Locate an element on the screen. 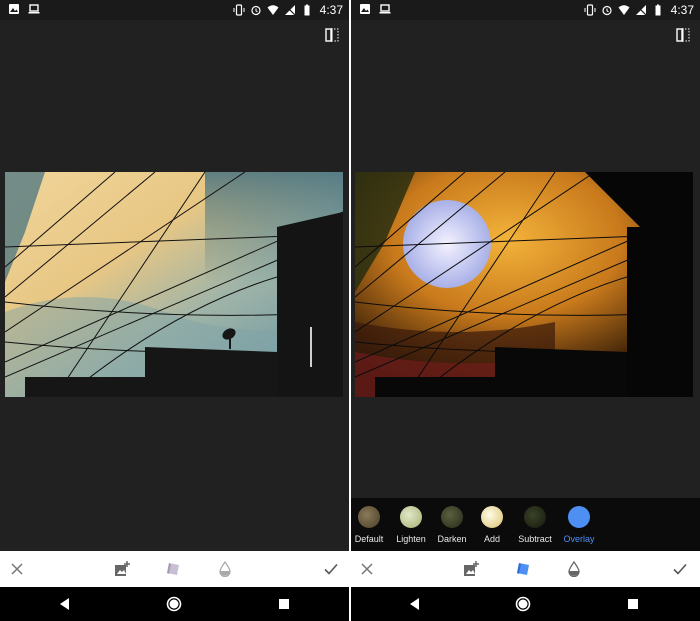 Image resolution: width=700 pixels, height=621 pixels. blend-lighten-swatch is located at coordinates (411, 517).